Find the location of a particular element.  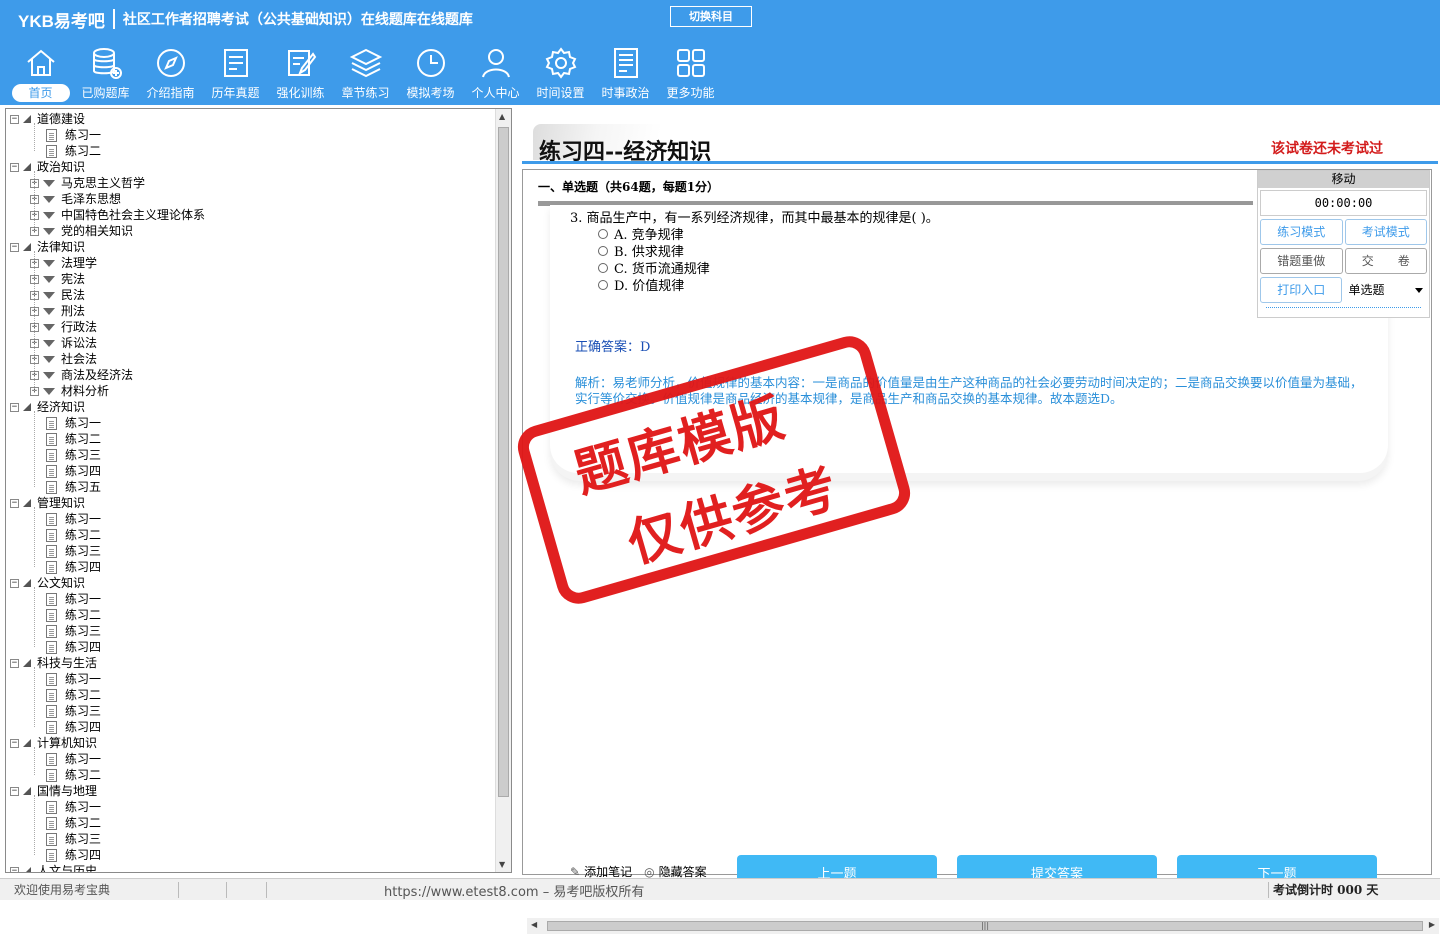

clock-icon is located at coordinates (430, 63).